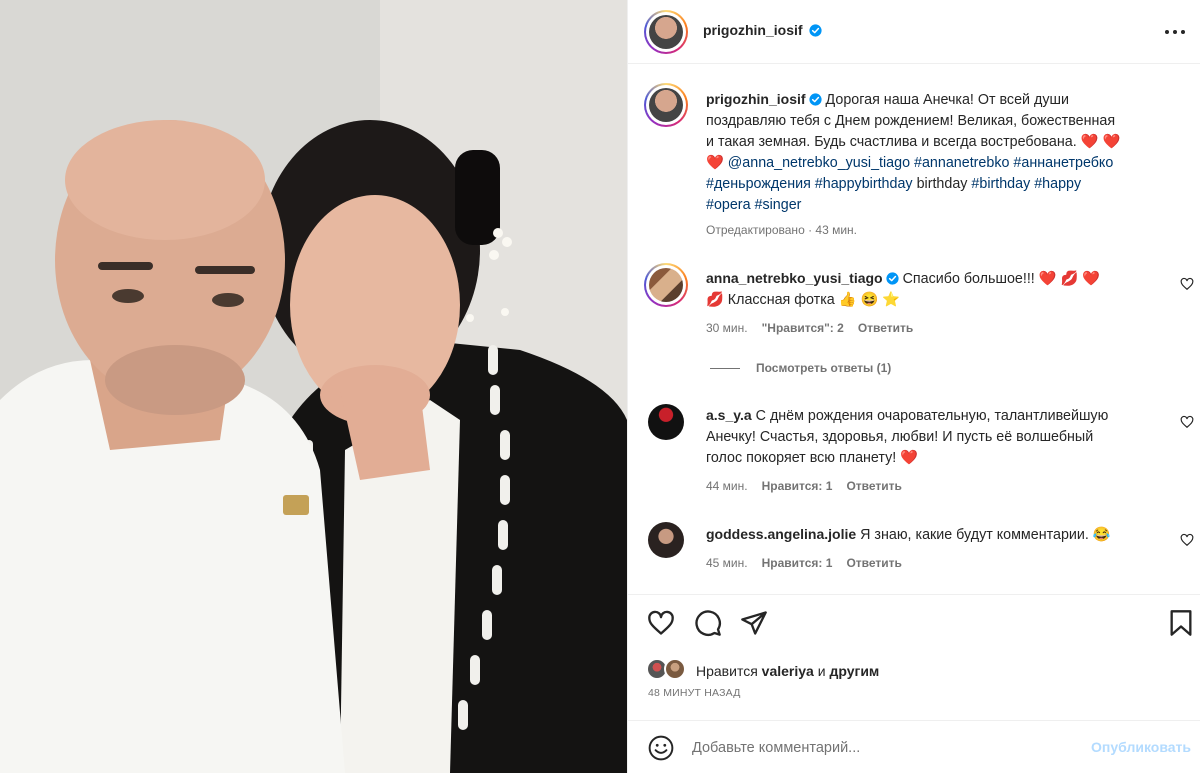  What do you see at coordinates (753, 30) in the screenshot?
I see `header-username: prigozhin_iosif` at bounding box center [753, 30].